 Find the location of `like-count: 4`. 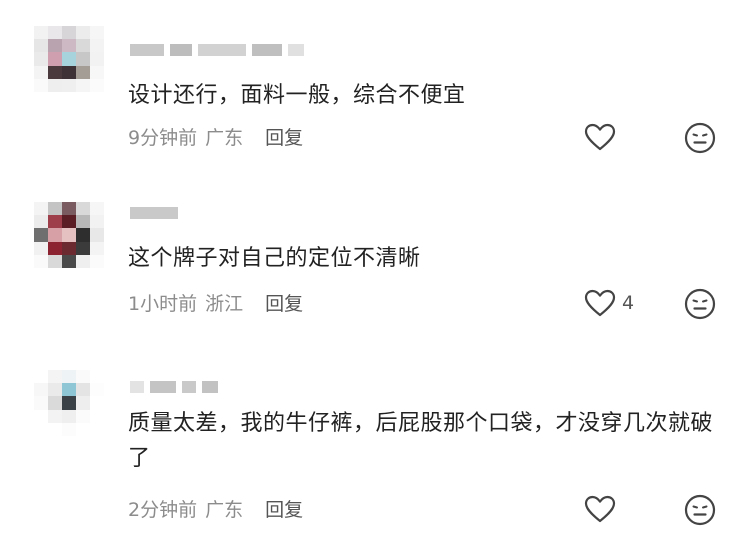

like-count: 4 is located at coordinates (628, 303).